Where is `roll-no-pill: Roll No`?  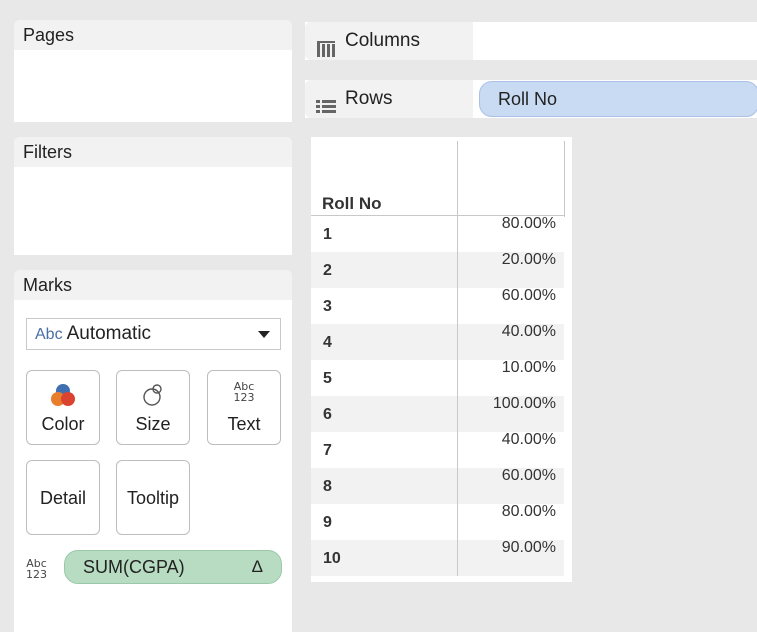 roll-no-pill: Roll No is located at coordinates (618, 99).